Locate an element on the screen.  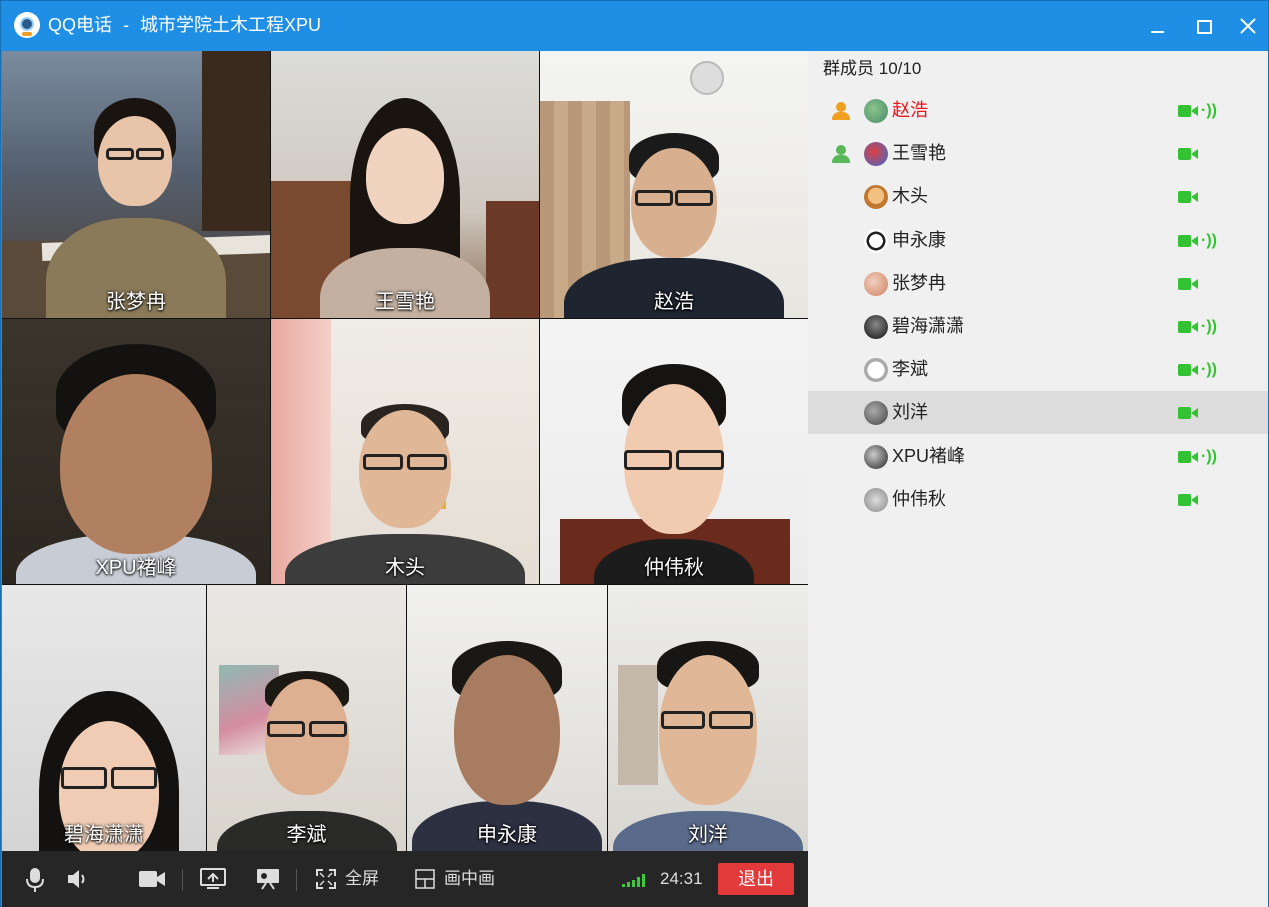
signal-strength-icon is located at coordinates (637, 880).